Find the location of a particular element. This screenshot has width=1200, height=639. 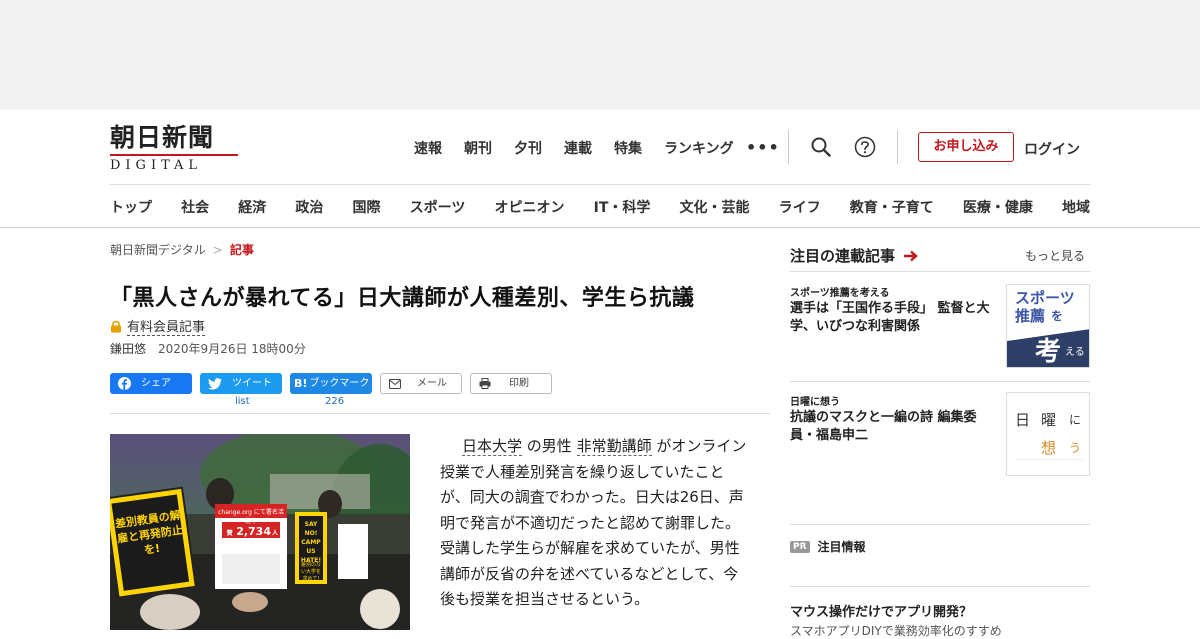

article-meta: 鎌田悠 2020年9月26日 18時00分 is located at coordinates (208, 348).